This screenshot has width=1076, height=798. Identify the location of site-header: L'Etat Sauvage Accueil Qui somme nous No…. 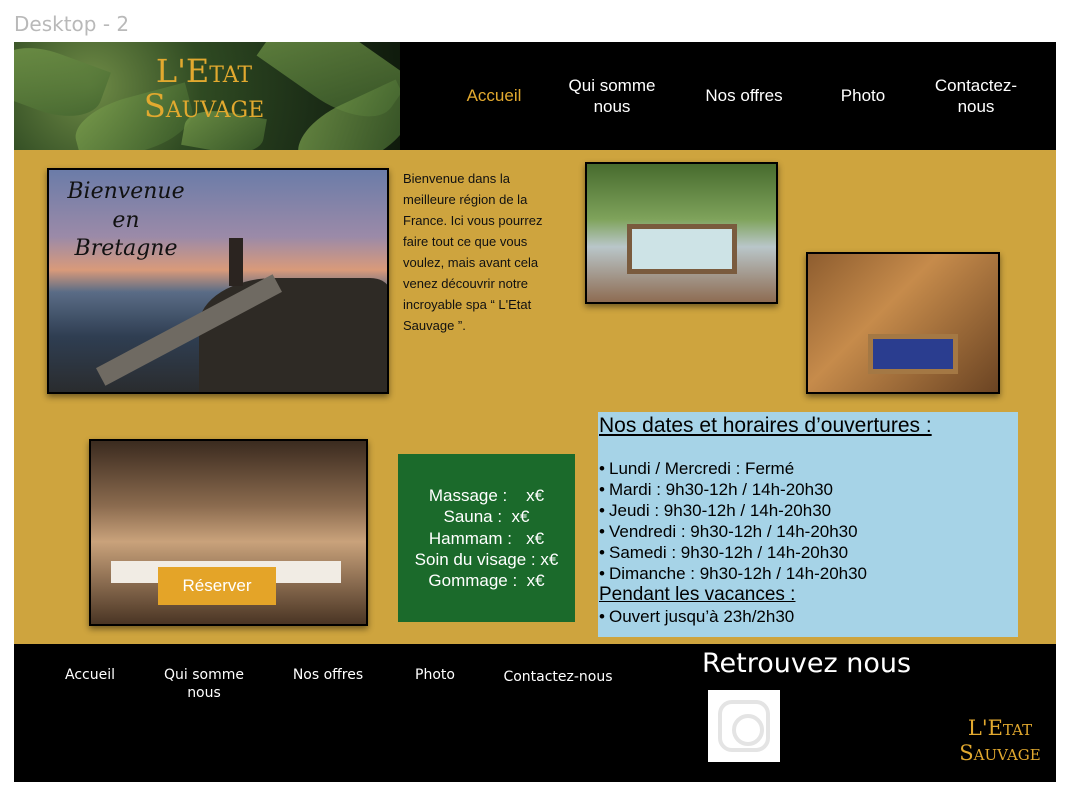
(535, 96).